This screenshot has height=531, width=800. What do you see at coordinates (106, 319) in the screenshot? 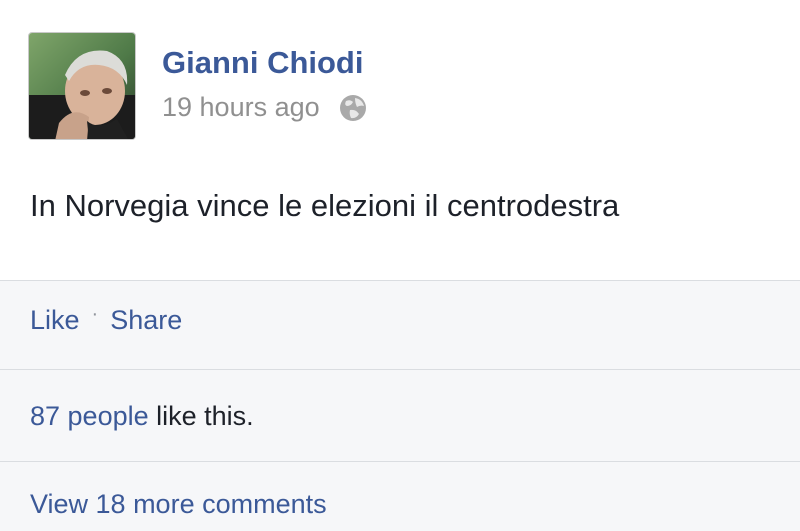
I see `action-bar: Like · Share` at bounding box center [106, 319].